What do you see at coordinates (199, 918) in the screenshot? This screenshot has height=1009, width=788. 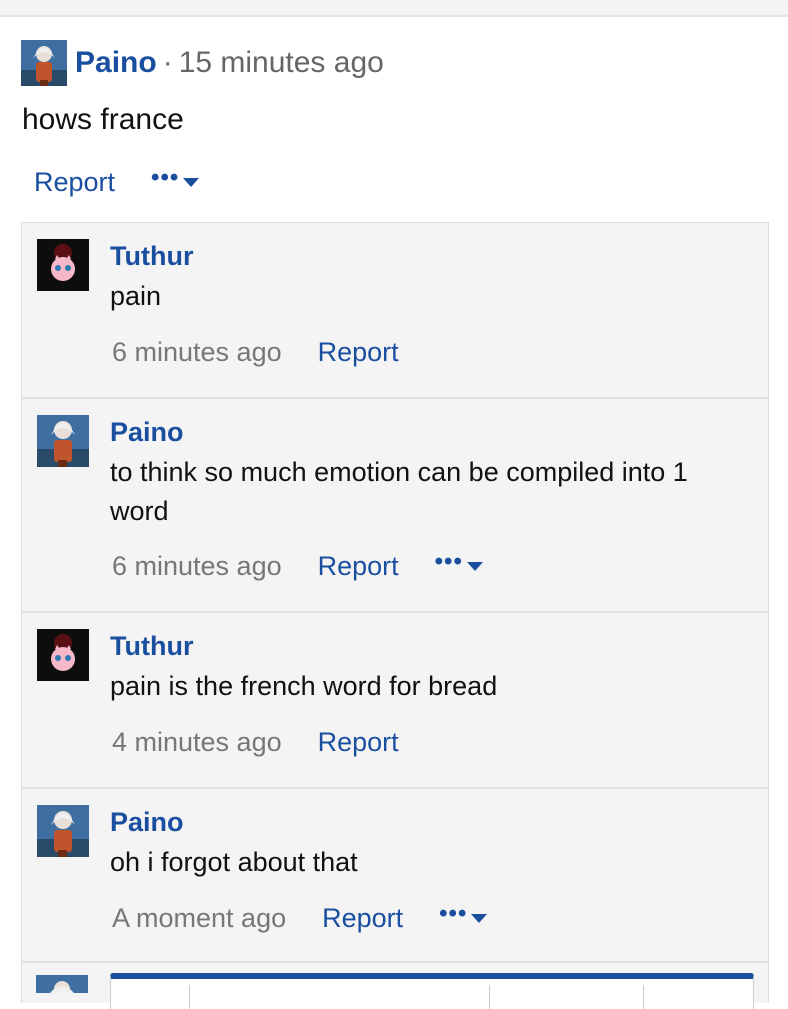 I see `reply-time: A moment ago` at bounding box center [199, 918].